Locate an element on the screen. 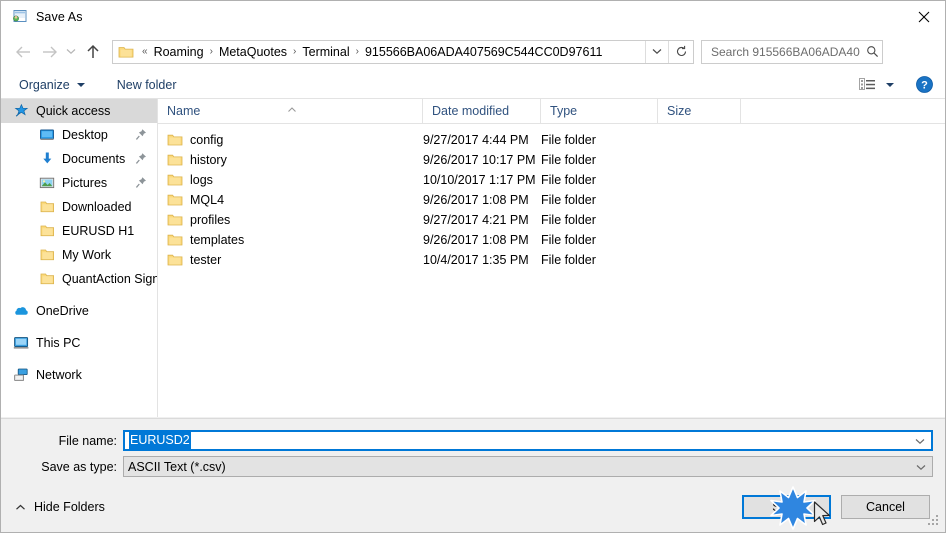  forward-button is located at coordinates (49, 52).